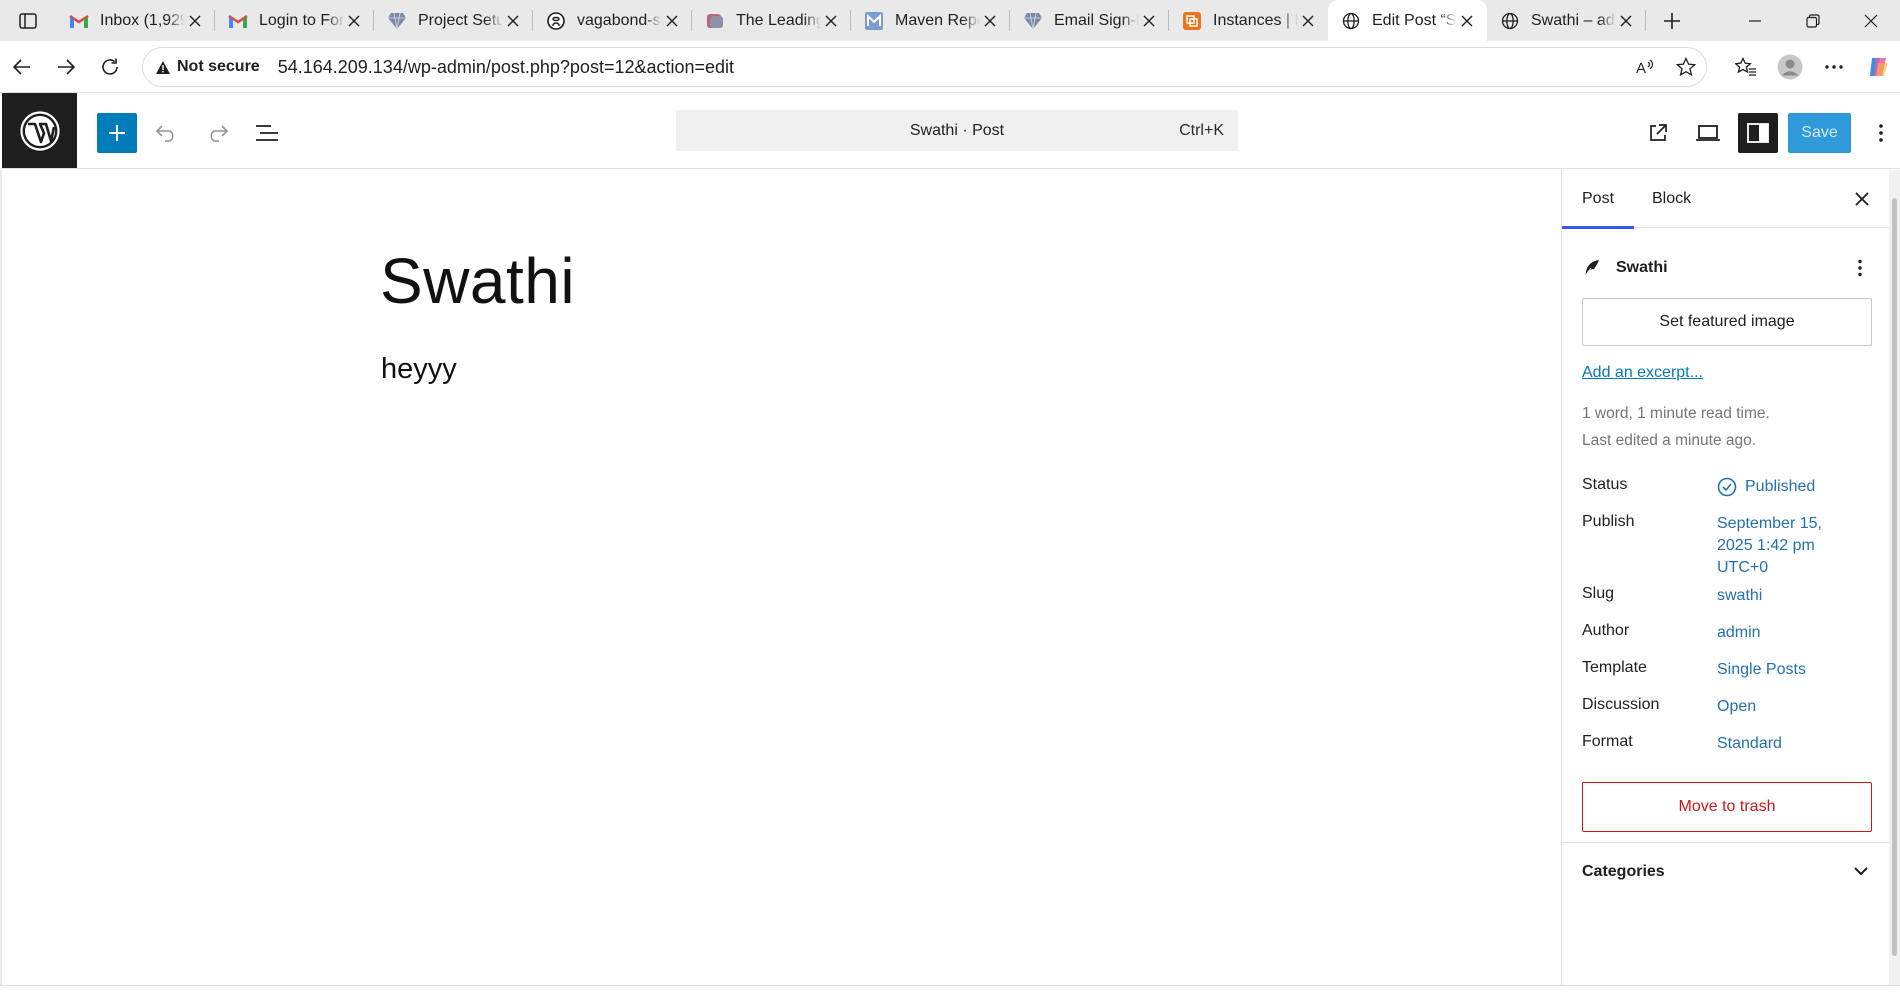 The image size is (1900, 998). I want to click on tab-title: Maven Repository, so click(937, 20).